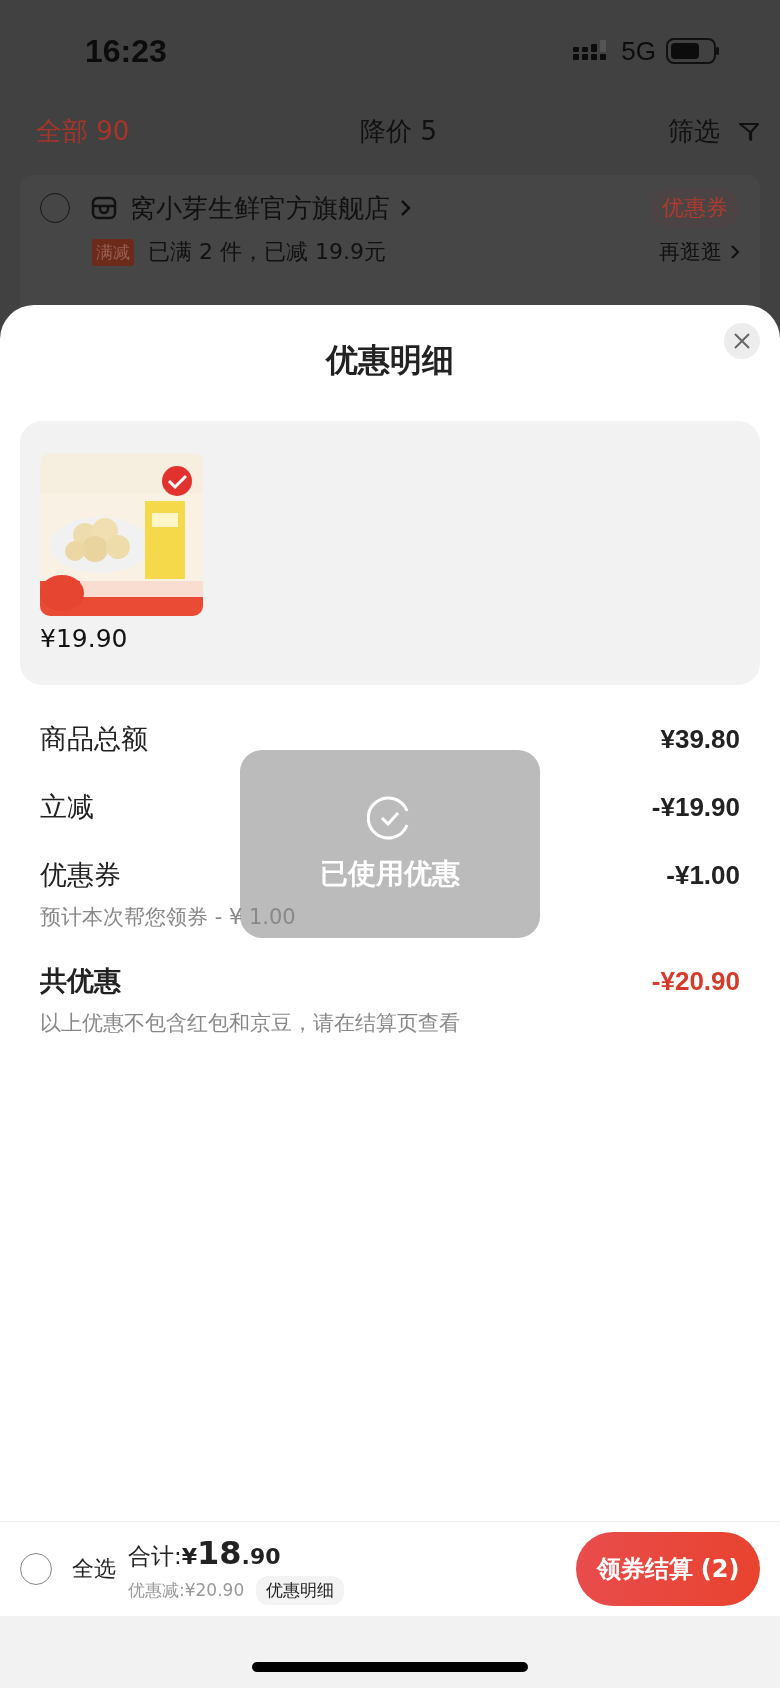  Describe the element at coordinates (113, 252) in the screenshot. I see `promo-tag: 满减` at that location.